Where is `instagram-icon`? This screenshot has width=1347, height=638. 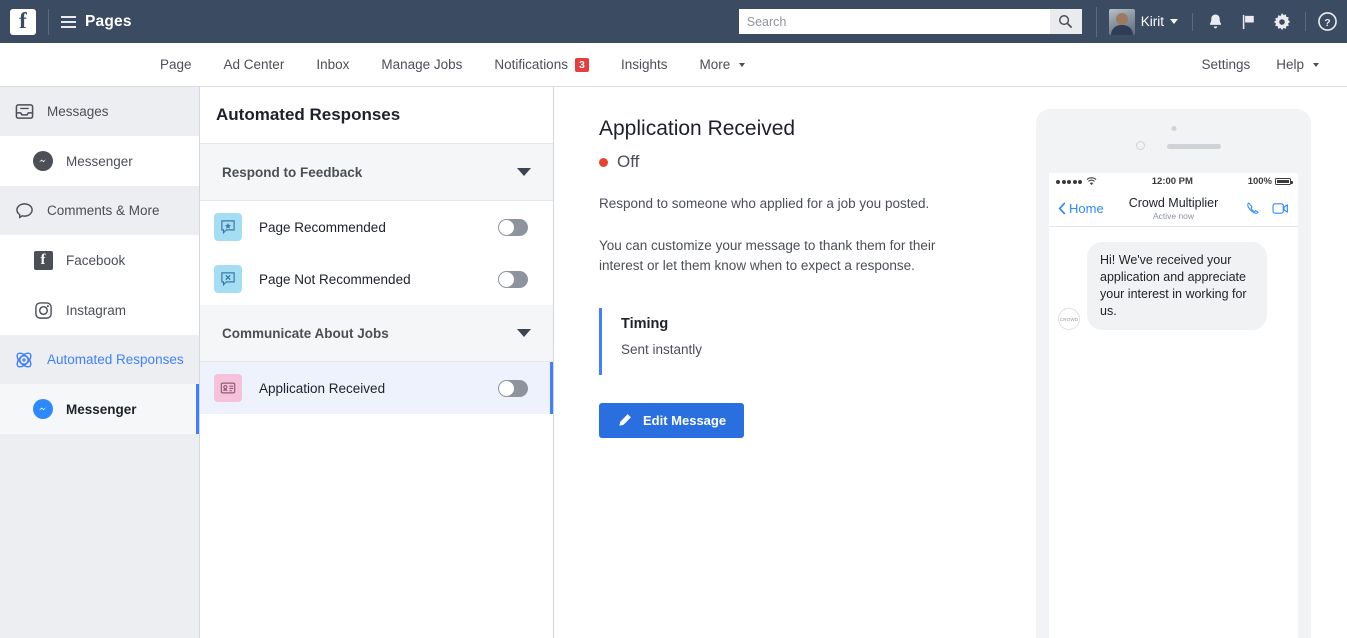
instagram-icon is located at coordinates (43, 310).